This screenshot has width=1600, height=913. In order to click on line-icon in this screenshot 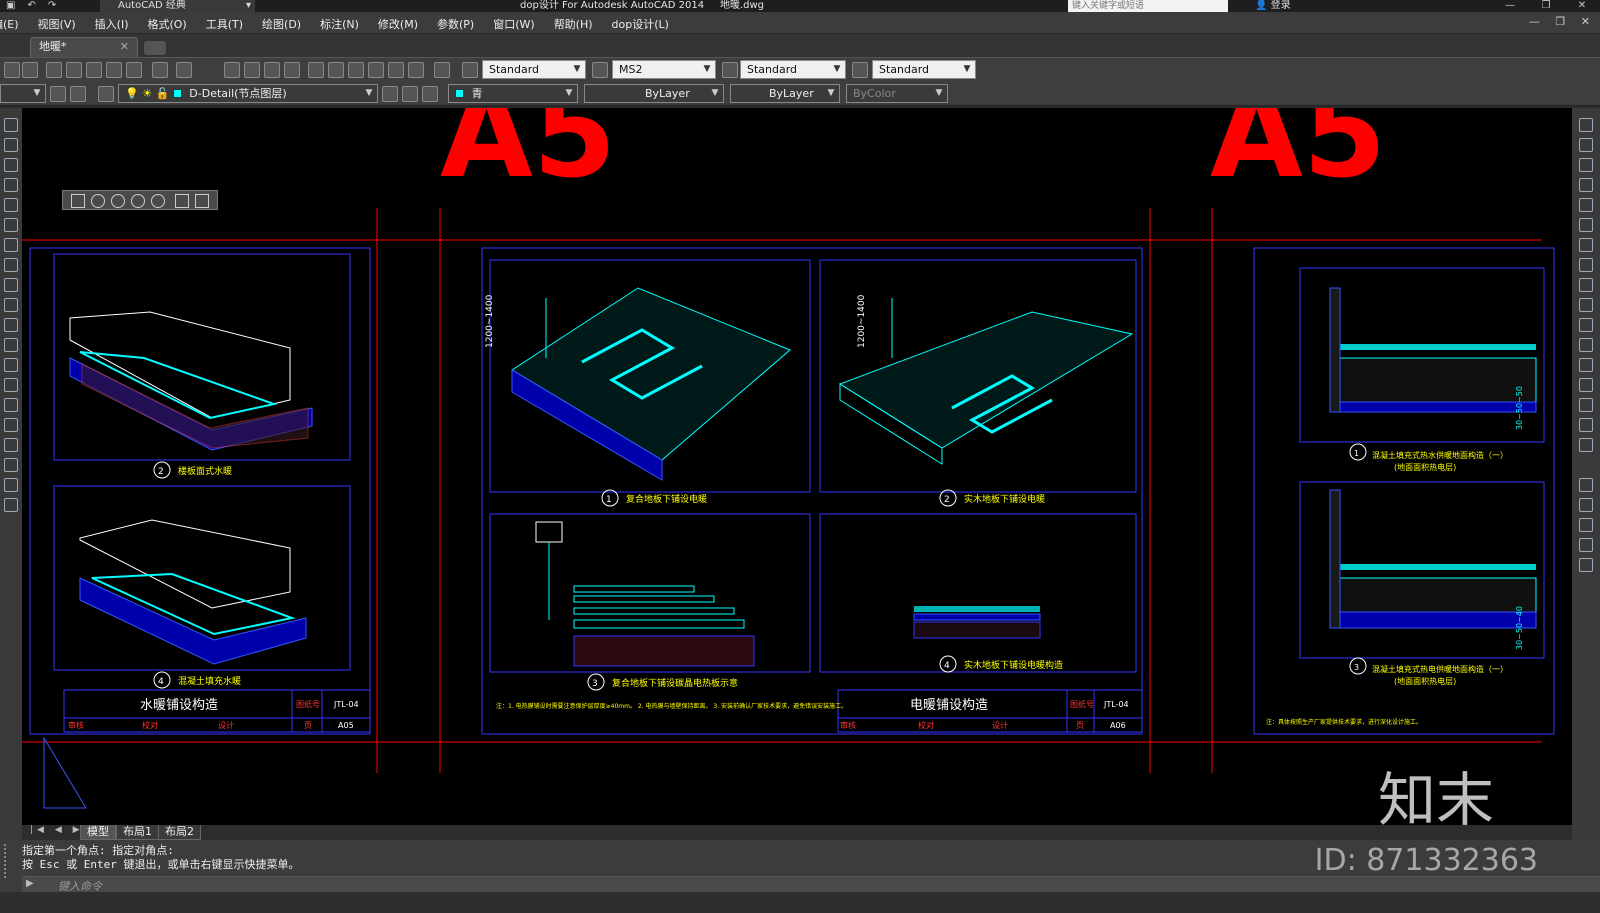, I will do `click(11, 125)`.